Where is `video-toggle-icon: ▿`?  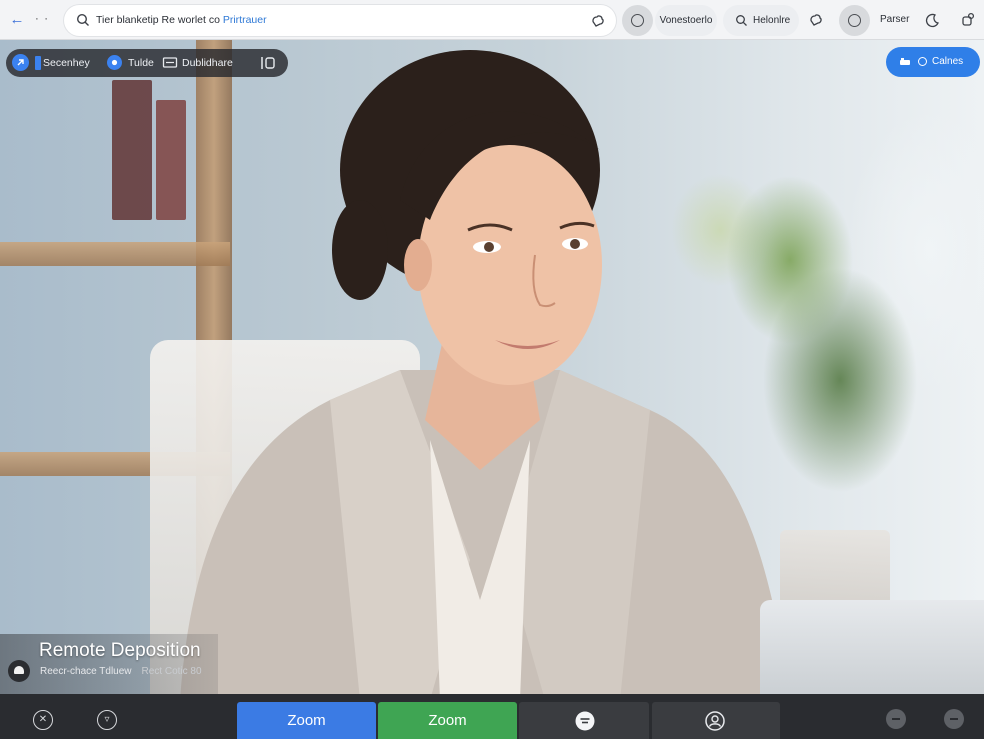
video-toggle-icon: ▿ is located at coordinates (107, 720).